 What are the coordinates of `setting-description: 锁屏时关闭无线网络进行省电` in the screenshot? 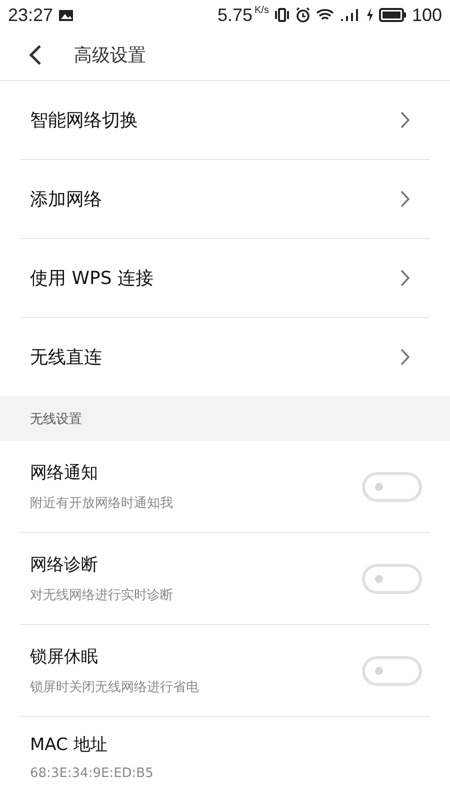 It's located at (114, 687).